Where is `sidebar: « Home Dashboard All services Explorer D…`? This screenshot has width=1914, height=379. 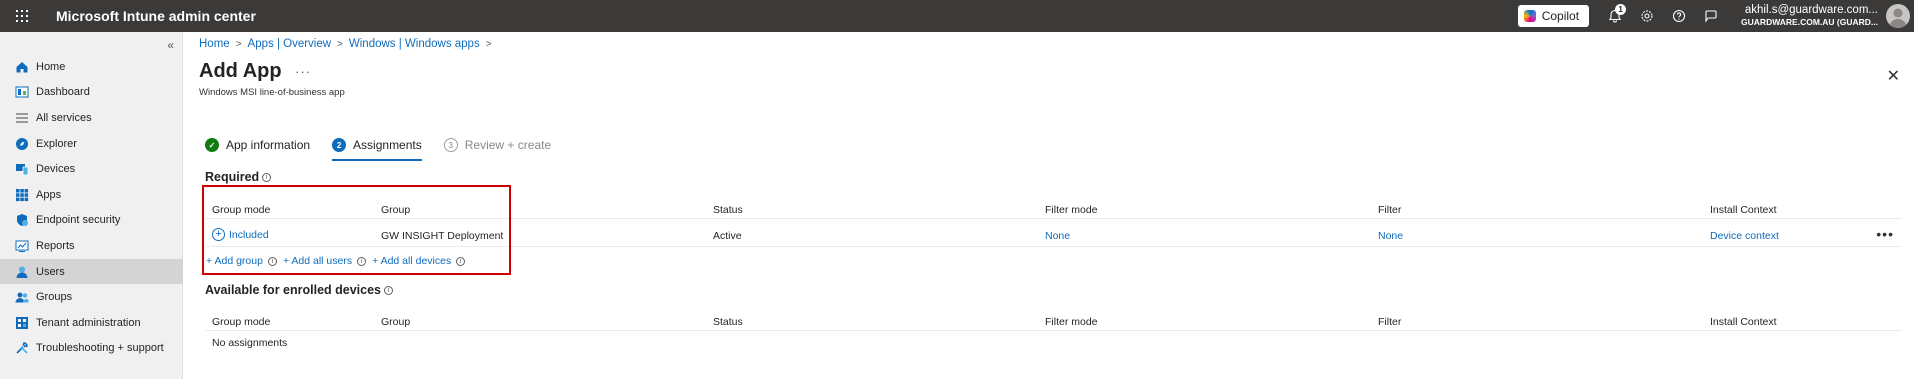 sidebar: « Home Dashboard All services Explorer D… is located at coordinates (91, 205).